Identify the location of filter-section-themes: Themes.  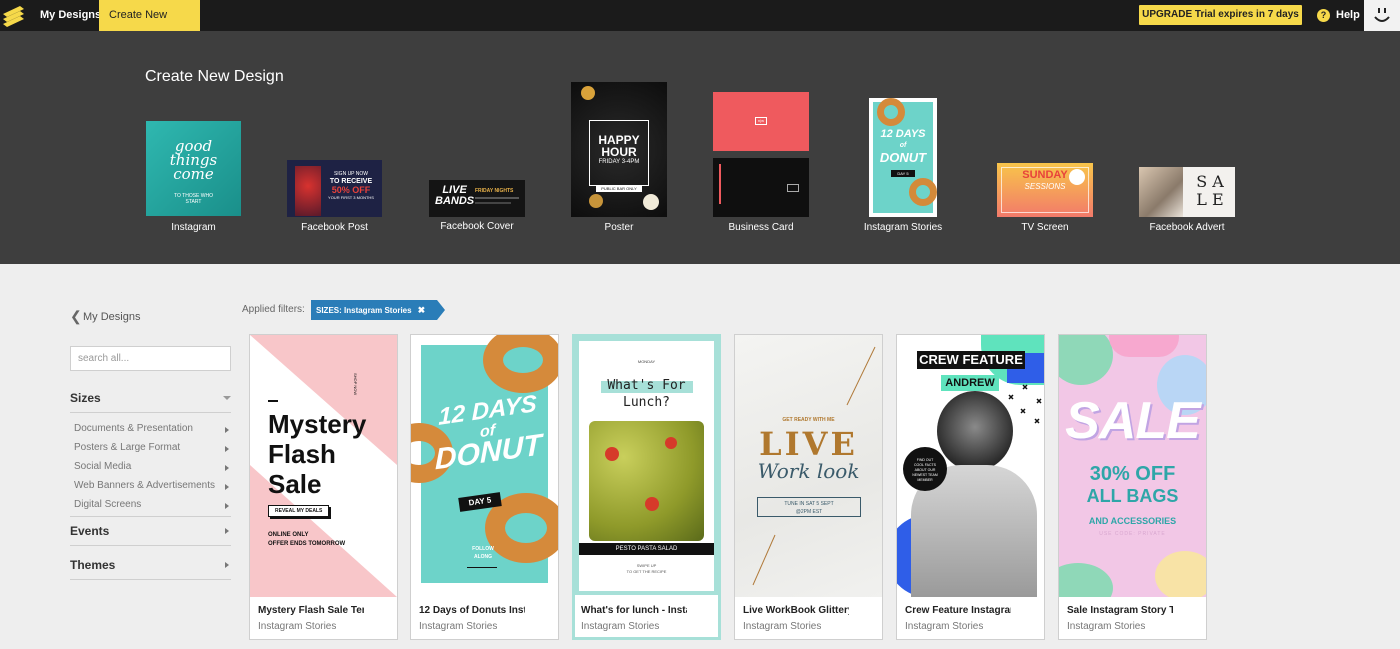
(150, 565).